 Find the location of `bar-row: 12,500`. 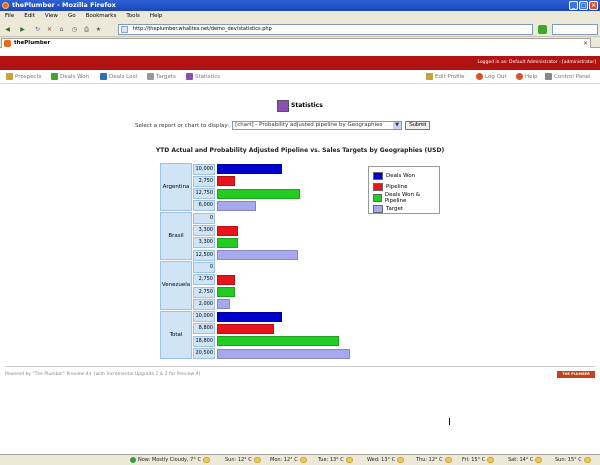

bar-row: 12,500 is located at coordinates (245, 255).